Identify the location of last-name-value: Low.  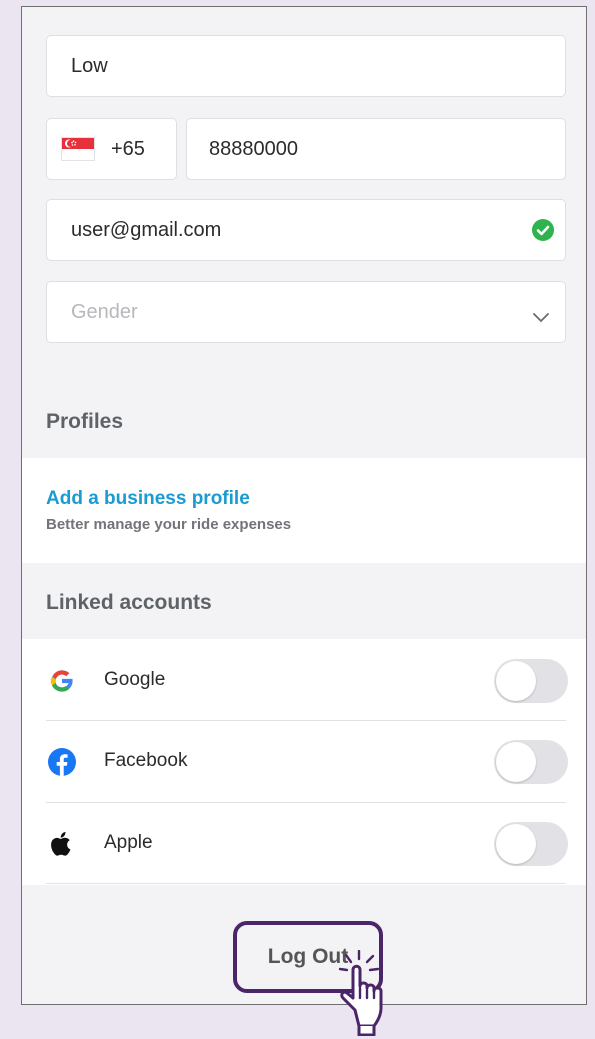
(89, 65).